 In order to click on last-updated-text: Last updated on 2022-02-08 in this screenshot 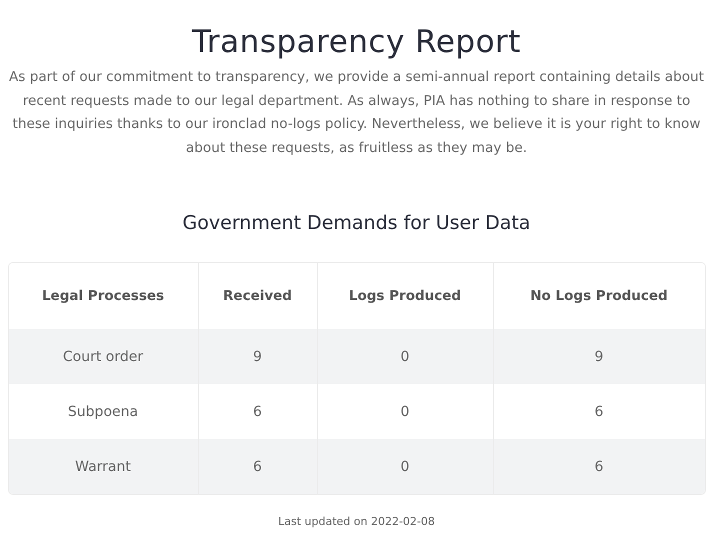, I will do `click(356, 521)`.